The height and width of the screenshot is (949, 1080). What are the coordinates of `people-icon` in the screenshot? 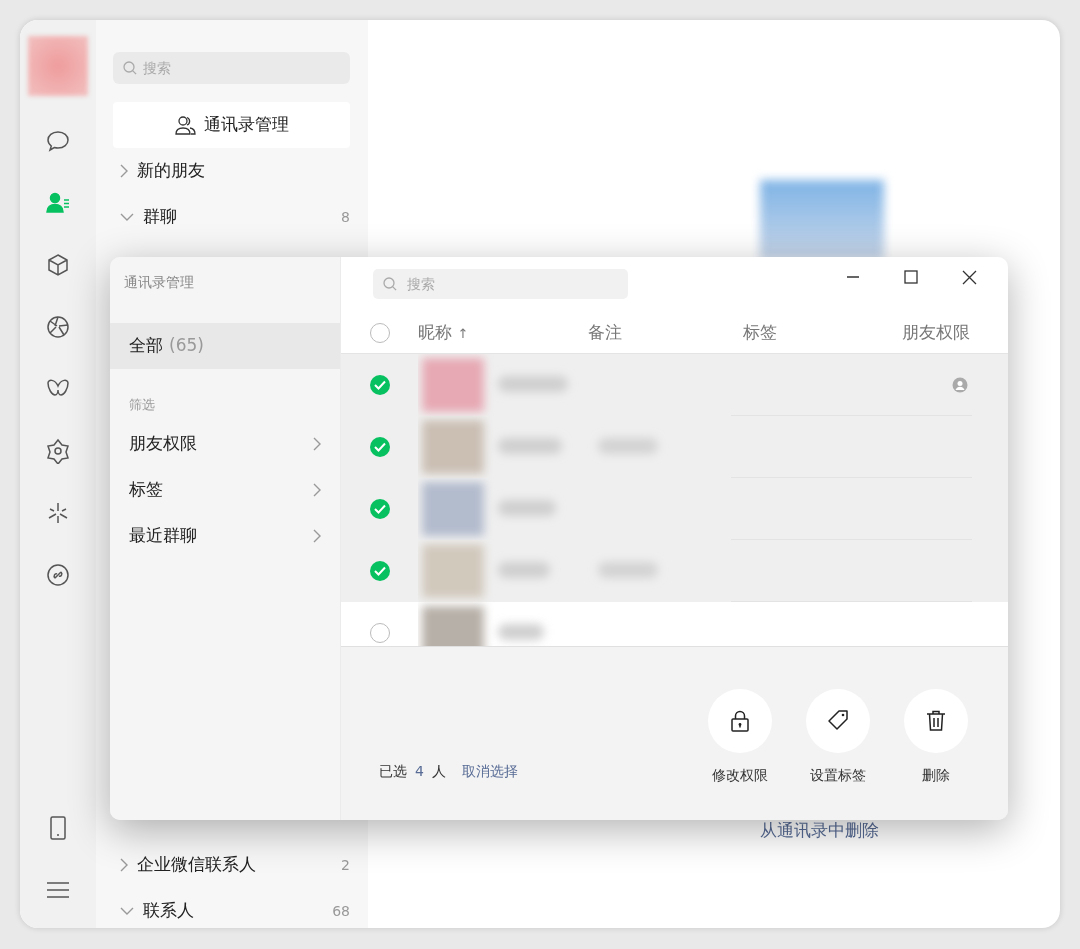 It's located at (185, 125).